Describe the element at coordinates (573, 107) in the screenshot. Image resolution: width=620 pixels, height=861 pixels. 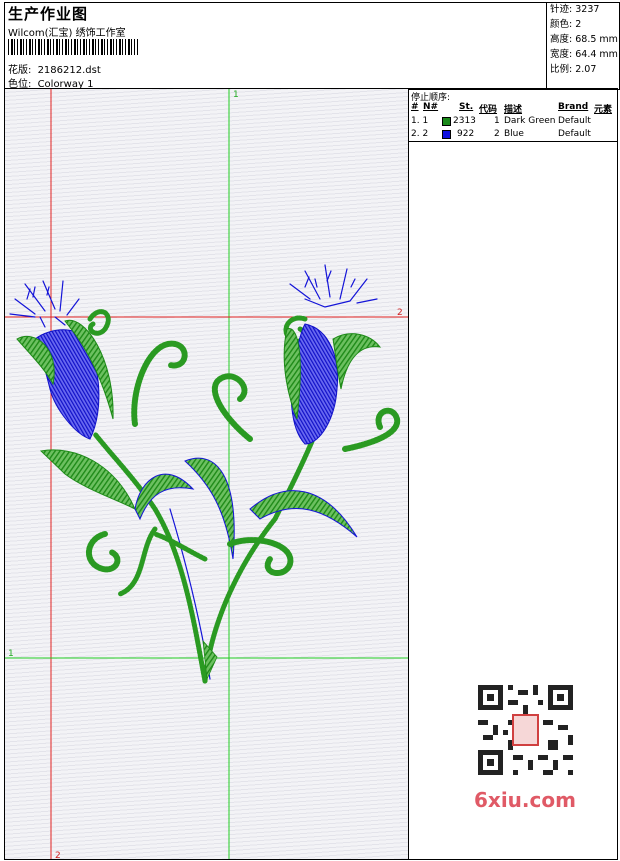
I see `col-brand: Brand` at that location.